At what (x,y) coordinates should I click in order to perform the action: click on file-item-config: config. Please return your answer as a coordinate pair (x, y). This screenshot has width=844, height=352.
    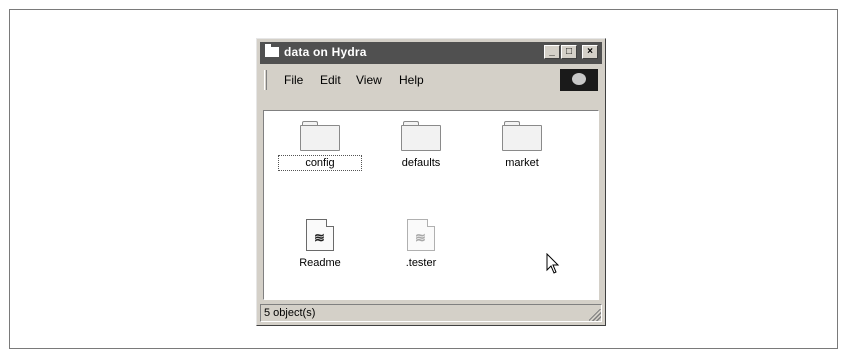
    Looking at the image, I should click on (320, 146).